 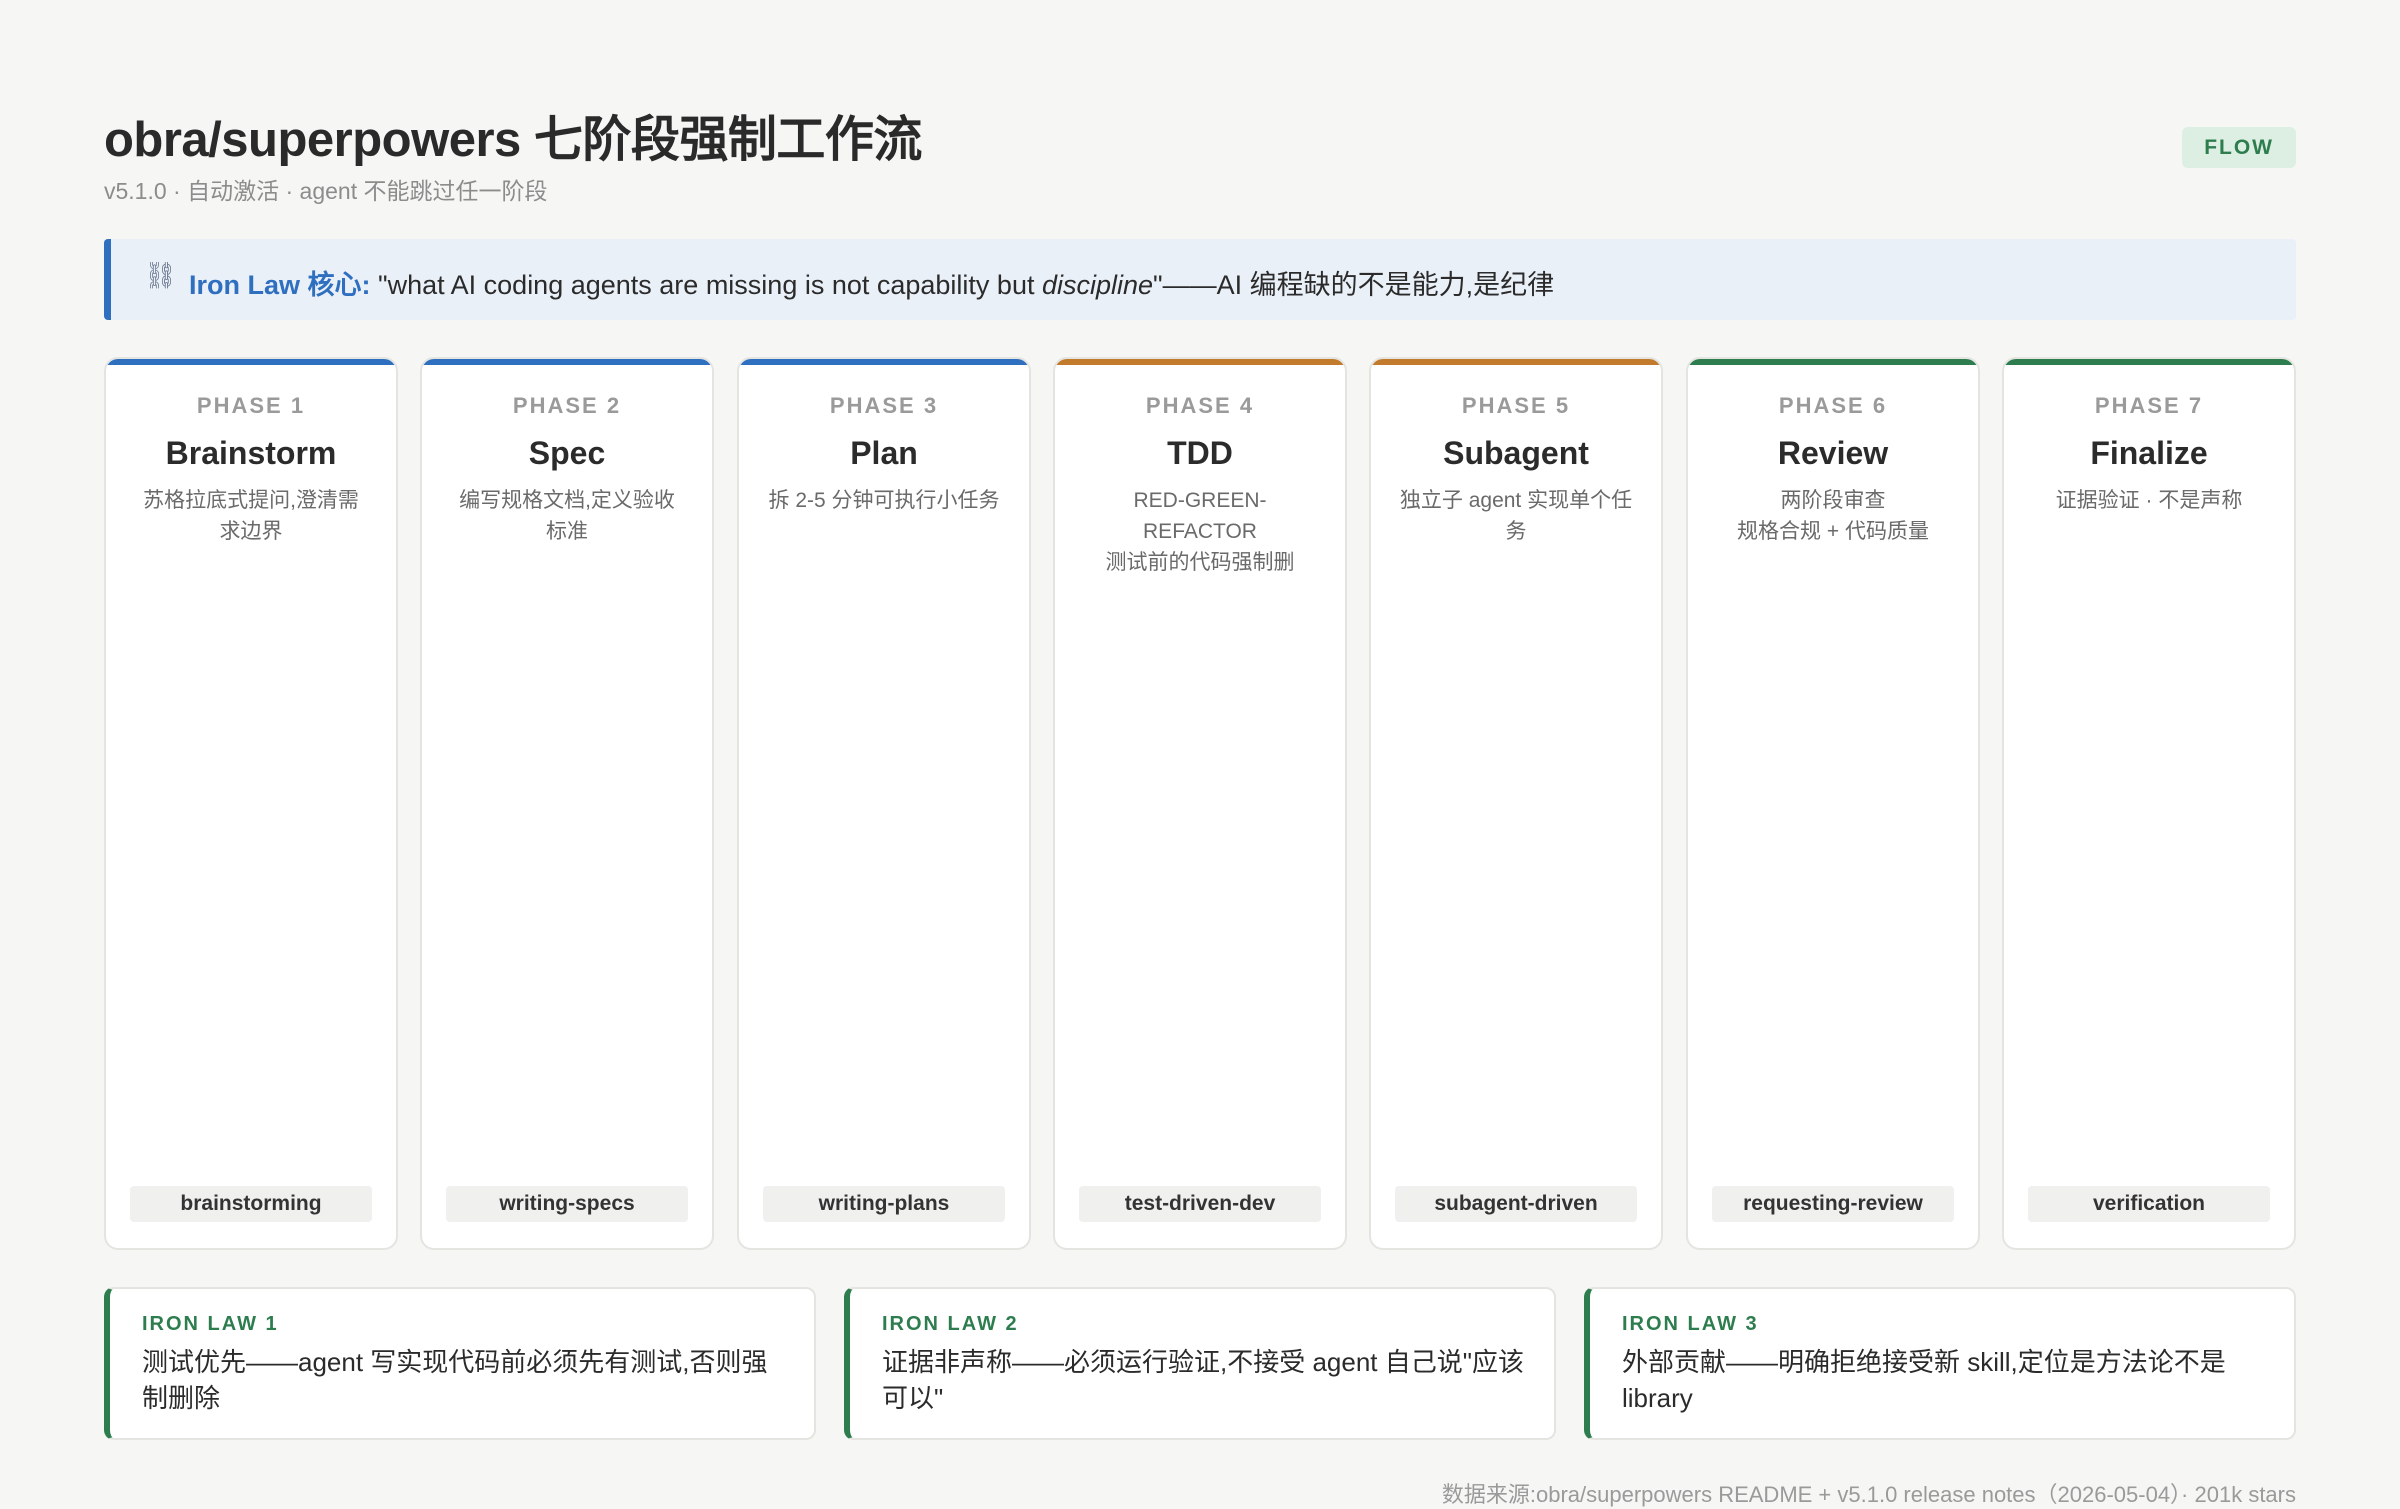 I want to click on callout-quote-end: "——AI 编程缺的不是能力,是纪律, so click(x=1354, y=285).